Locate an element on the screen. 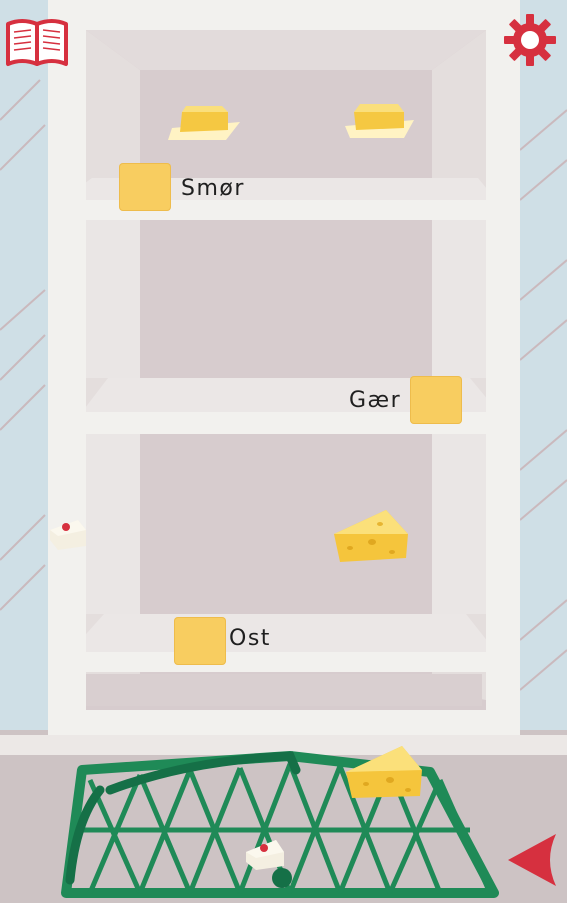  cheese-item-in-basket is located at coordinates (384, 772).